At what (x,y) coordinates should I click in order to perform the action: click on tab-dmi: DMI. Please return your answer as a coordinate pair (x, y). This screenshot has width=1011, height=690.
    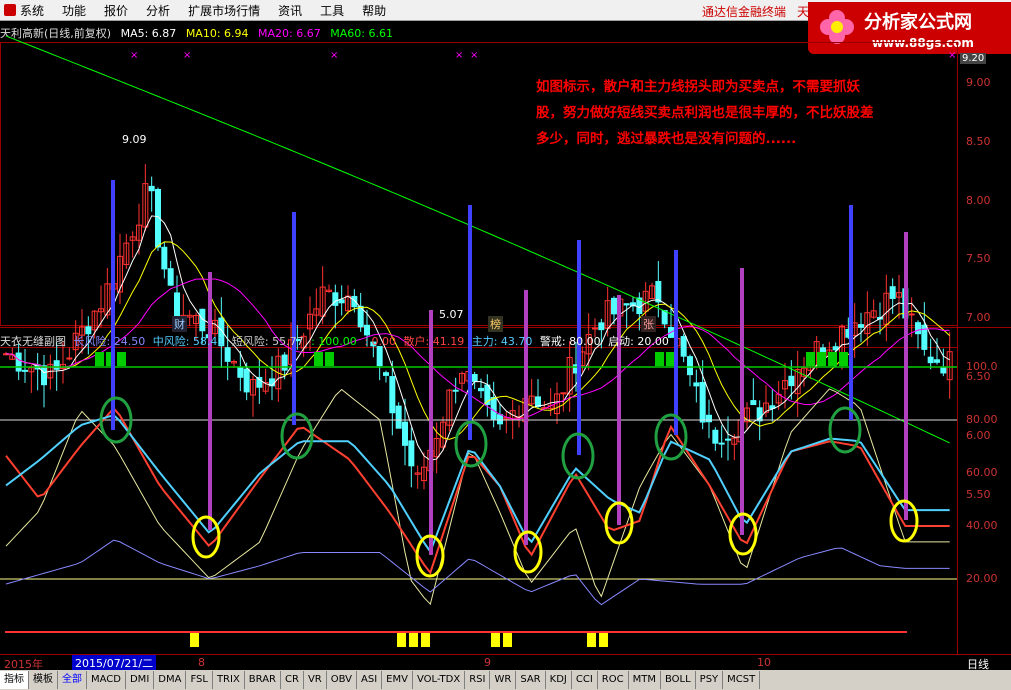
    Looking at the image, I should click on (140, 680).